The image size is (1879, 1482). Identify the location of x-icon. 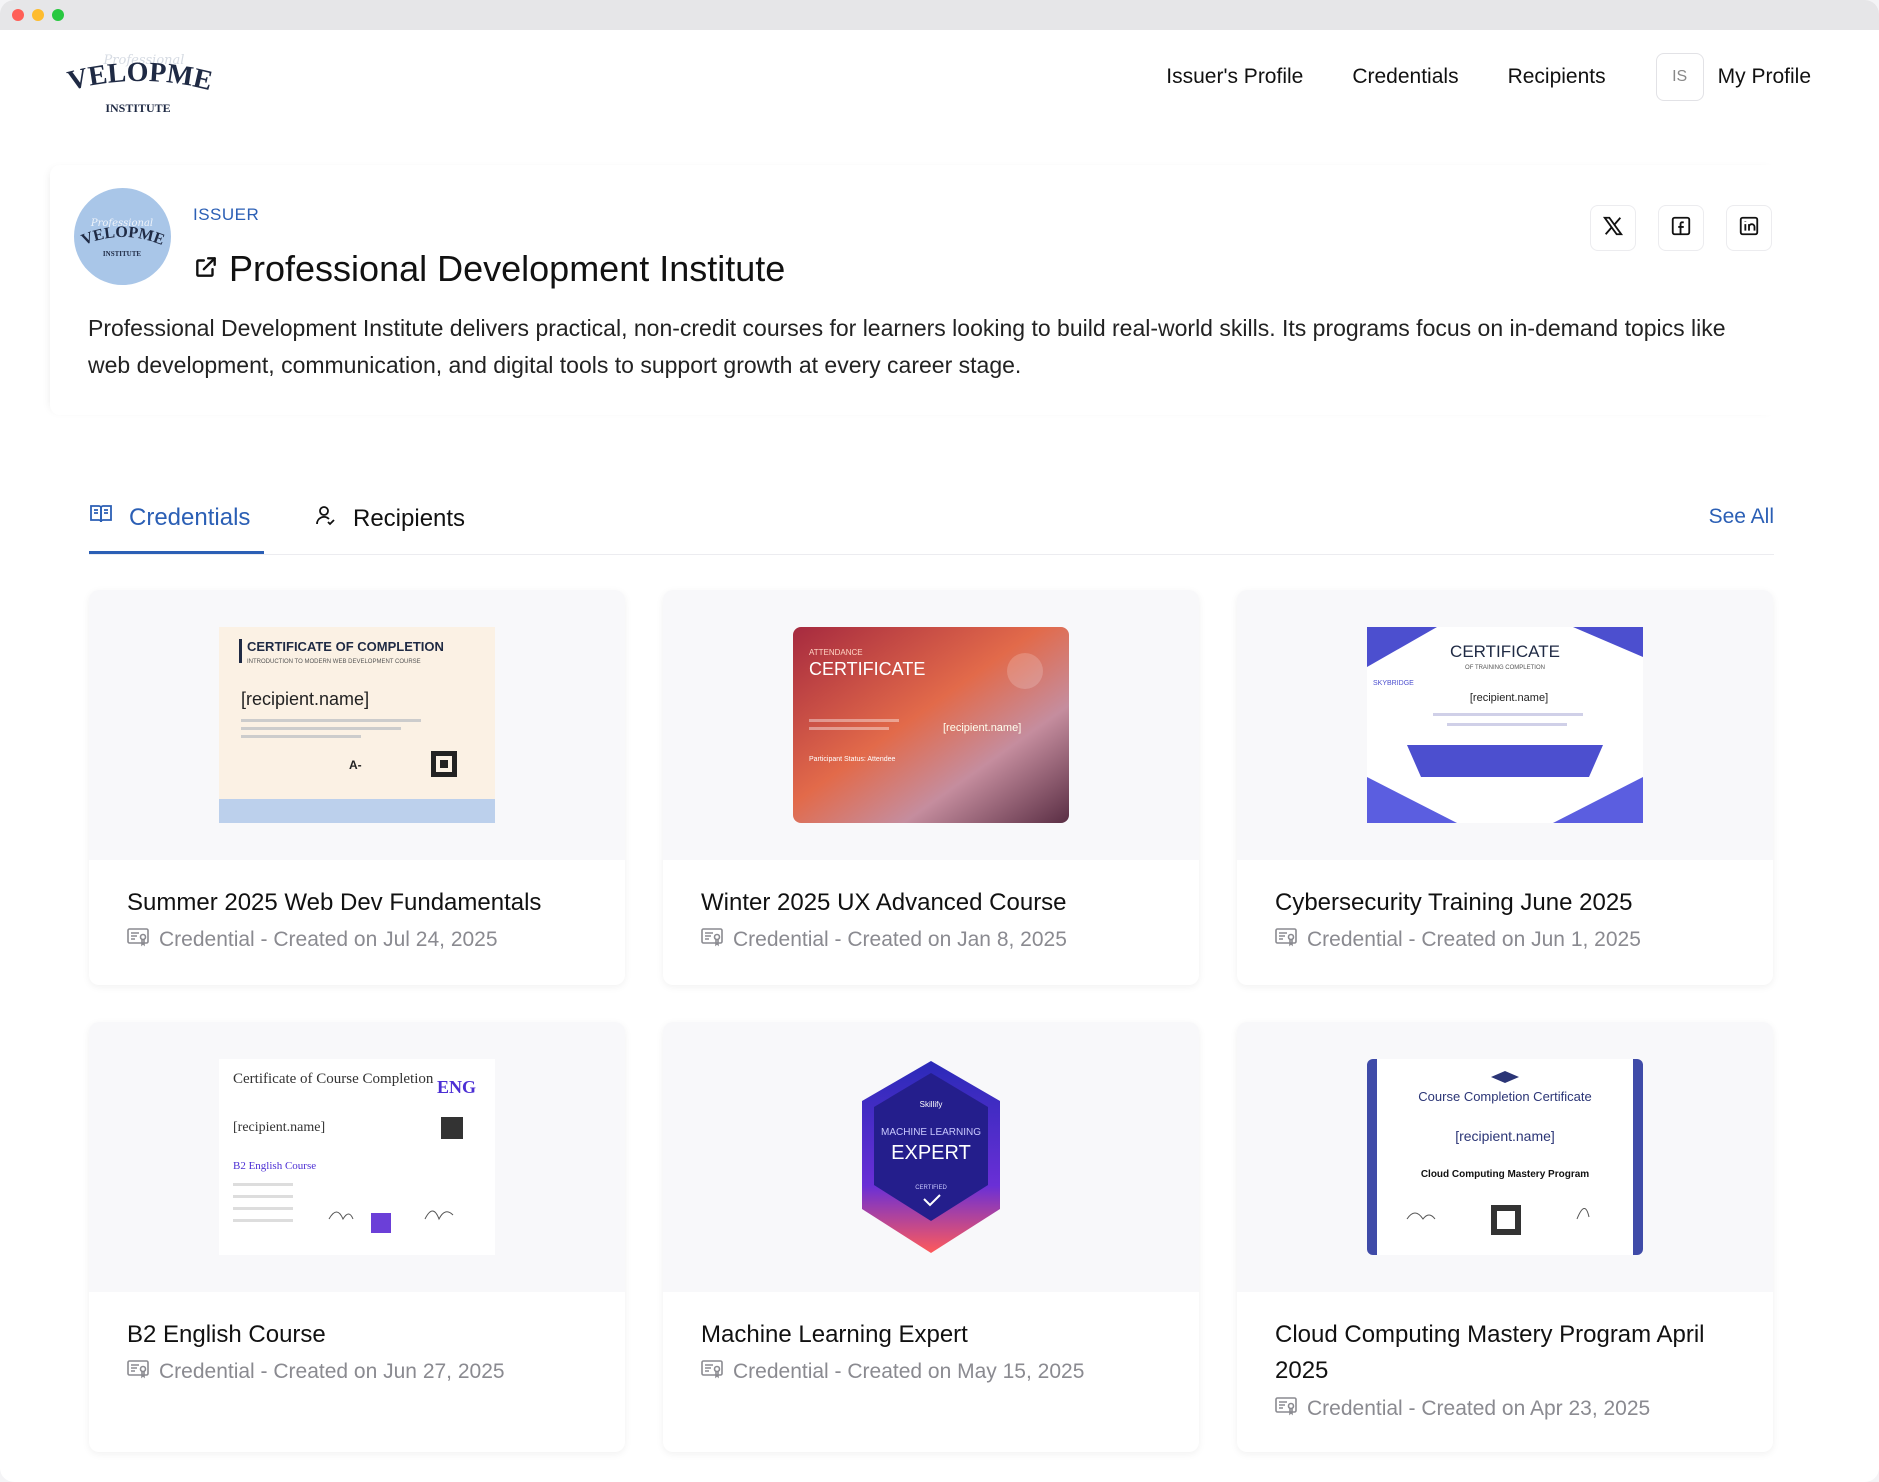
(1613, 228).